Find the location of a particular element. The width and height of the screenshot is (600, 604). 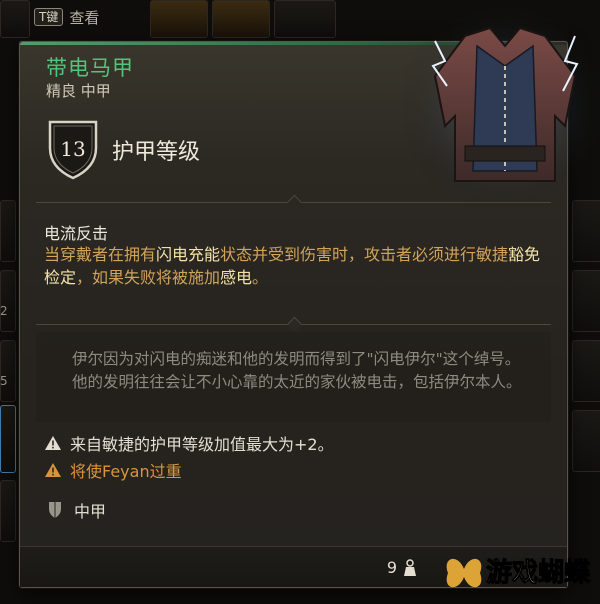

armor-class-value: 13 is located at coordinates (72, 149).